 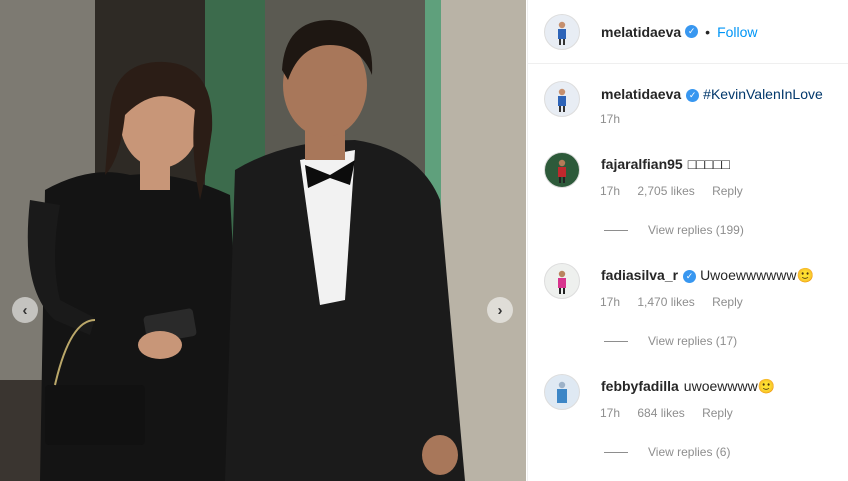 I want to click on view-replies-button: View replies (6), so click(x=667, y=452).